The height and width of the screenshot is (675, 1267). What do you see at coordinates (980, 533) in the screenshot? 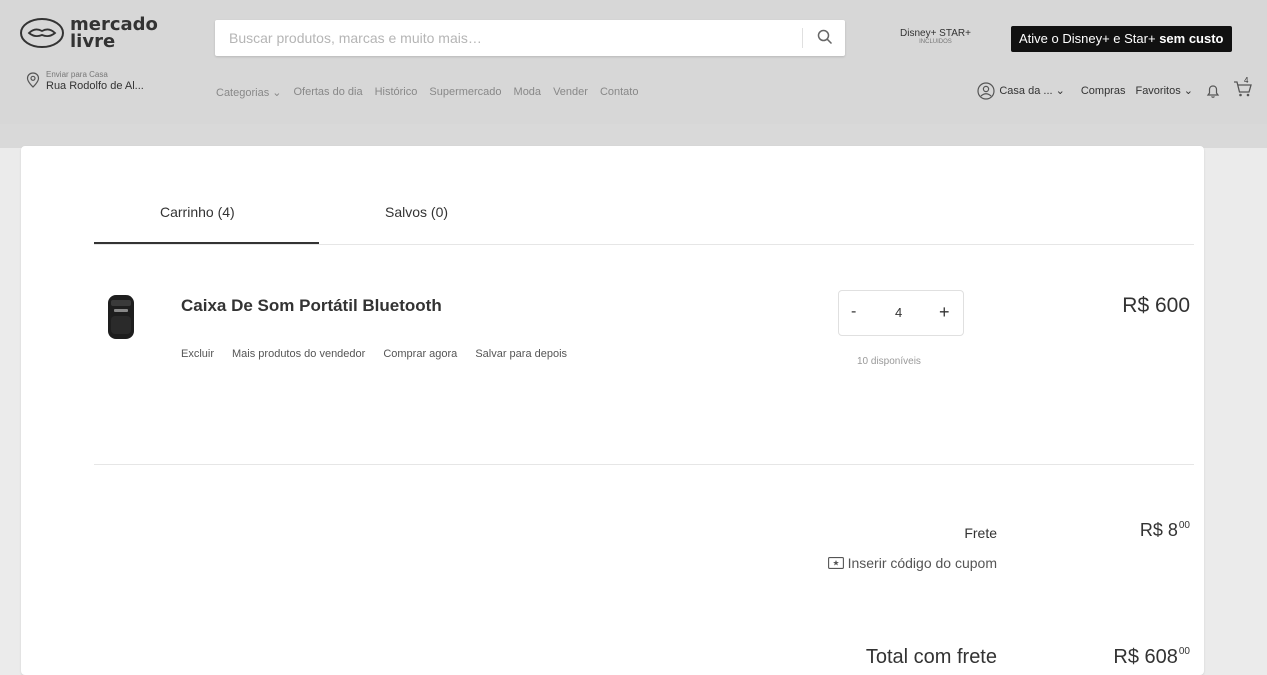
I see `frete-label: Frete` at bounding box center [980, 533].